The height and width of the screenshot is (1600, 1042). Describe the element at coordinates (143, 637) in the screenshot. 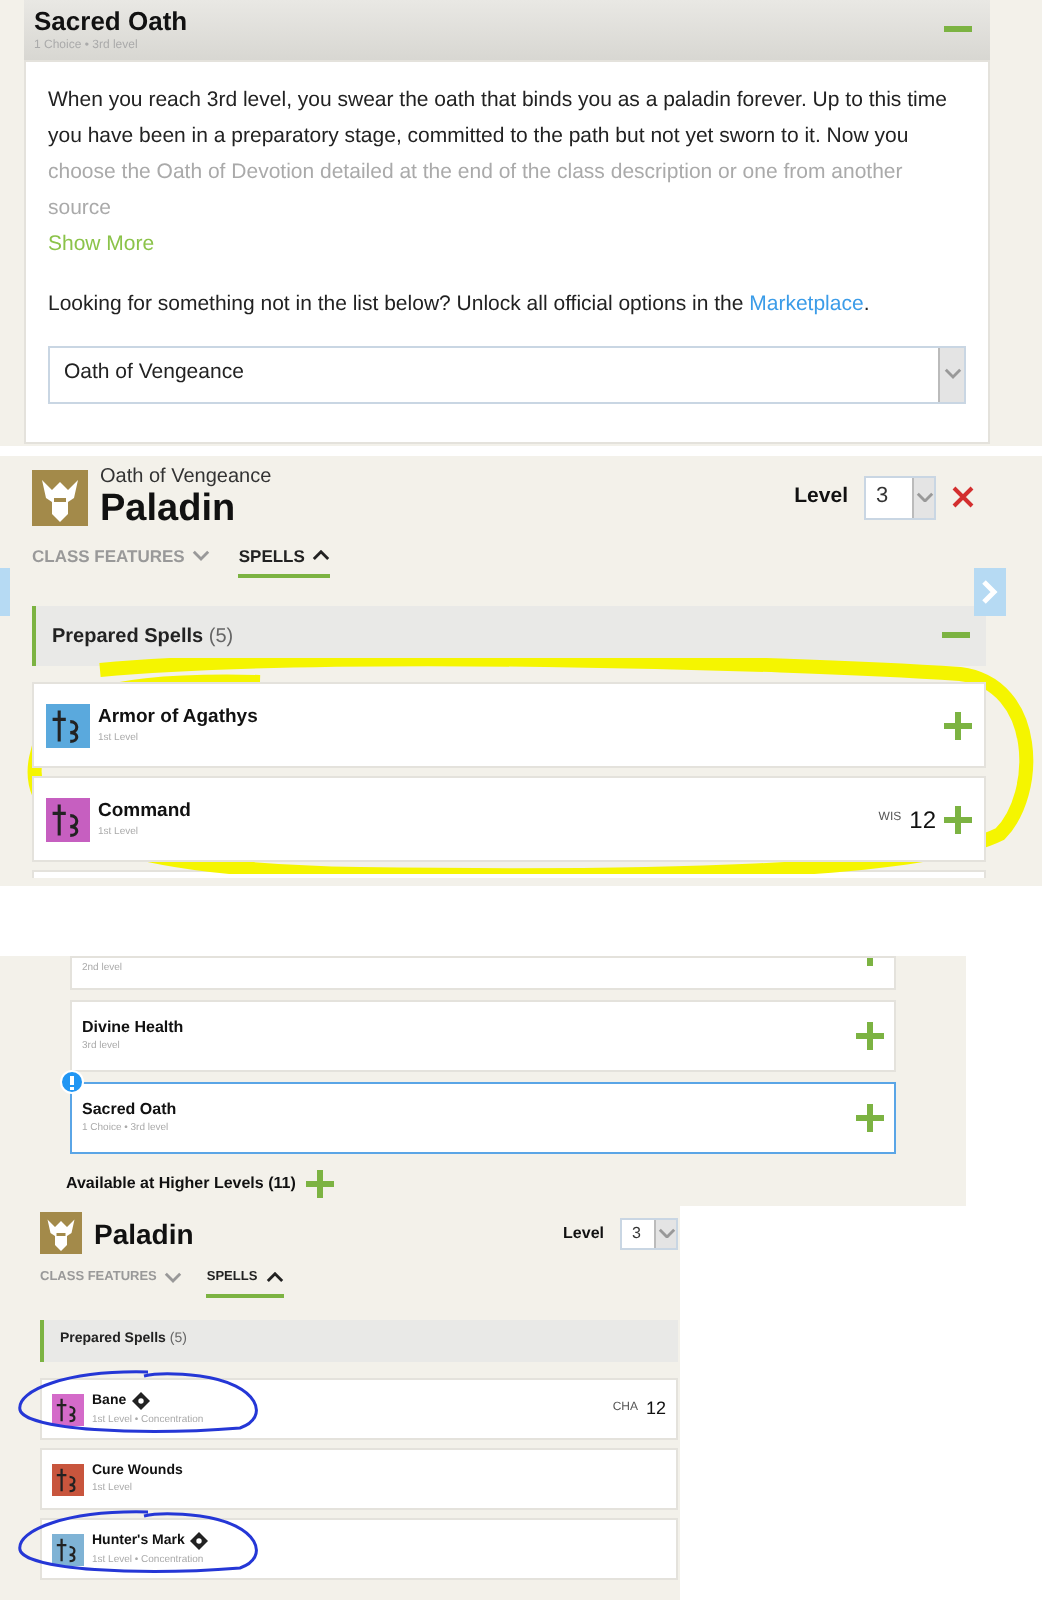

I see `section-title: Prepared Spells (5)` at that location.